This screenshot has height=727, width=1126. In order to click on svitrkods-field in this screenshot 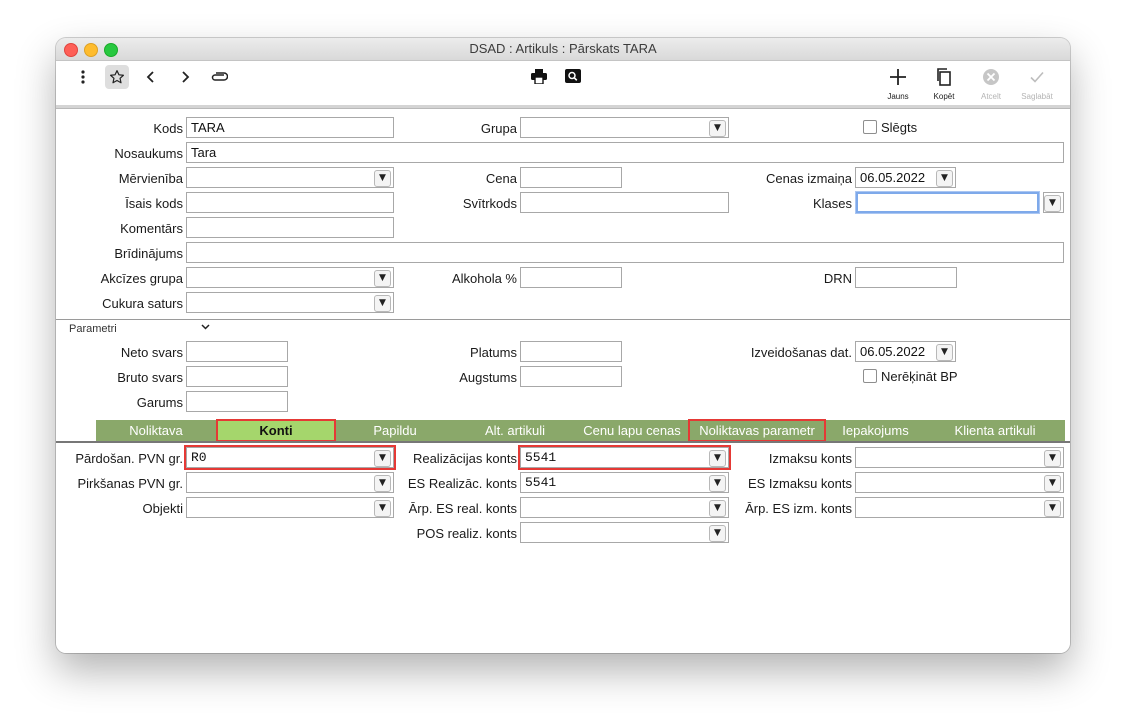, I will do `click(624, 202)`.